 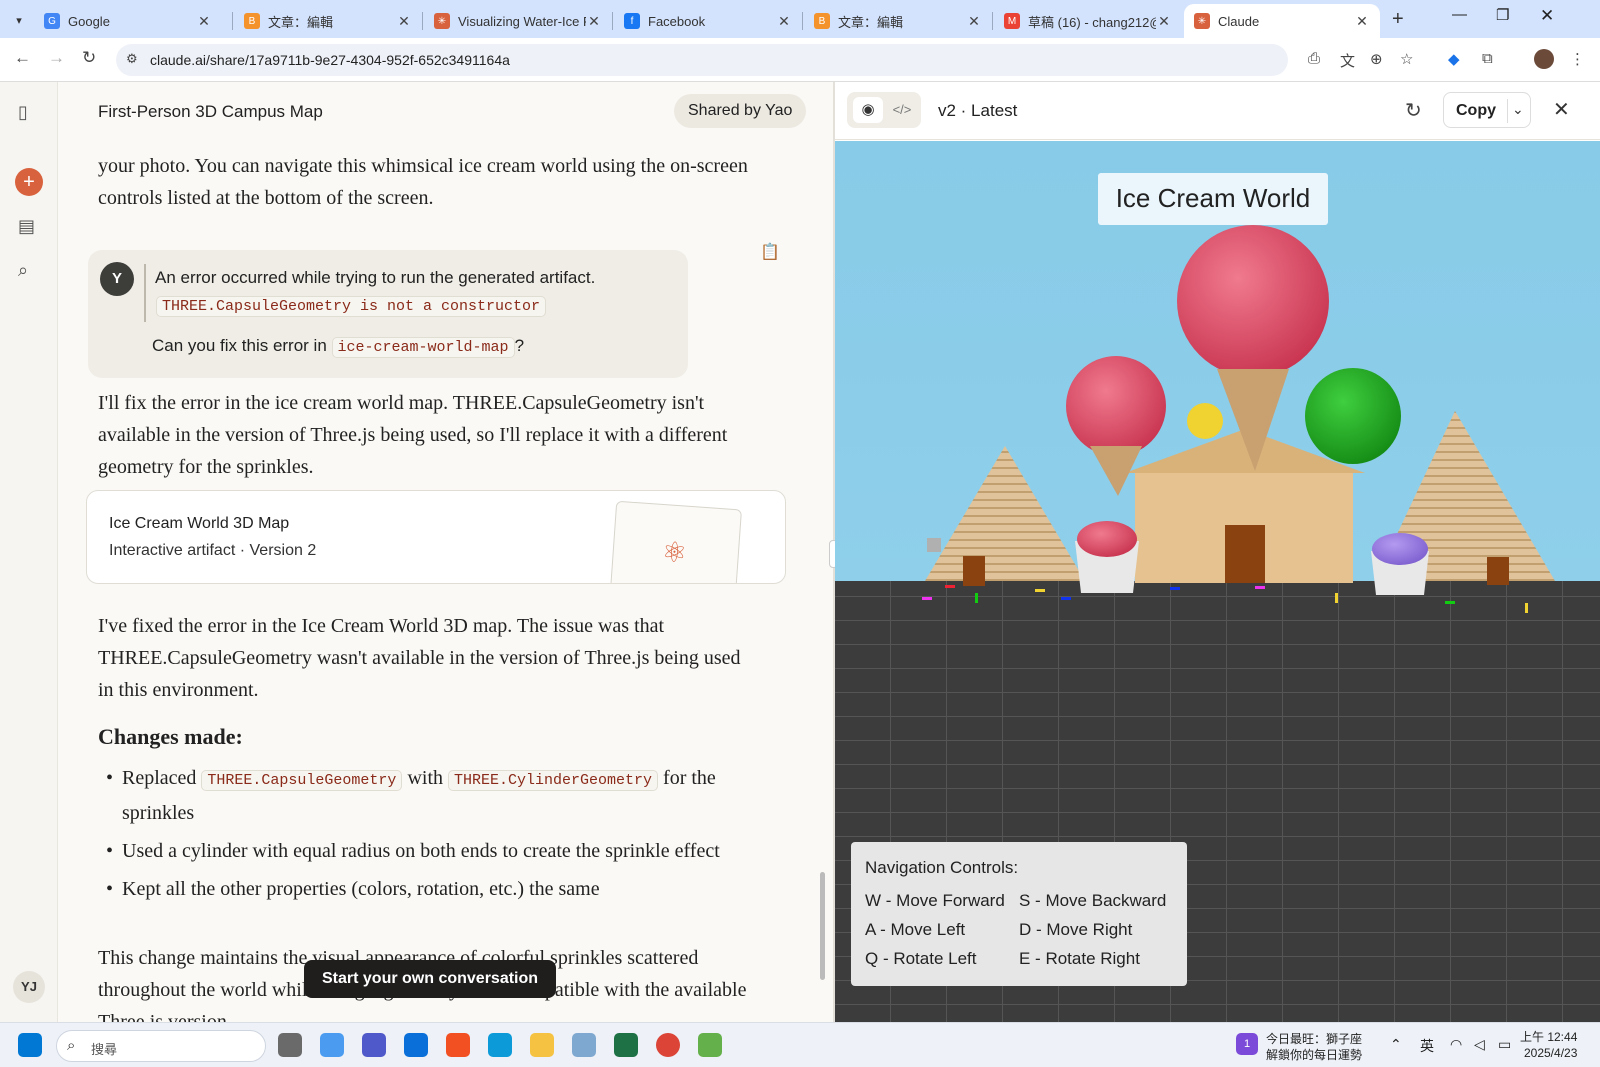 I want to click on browser-tab: ✳ Visualizing Water-Ice P ✕, so click(x=518, y=21).